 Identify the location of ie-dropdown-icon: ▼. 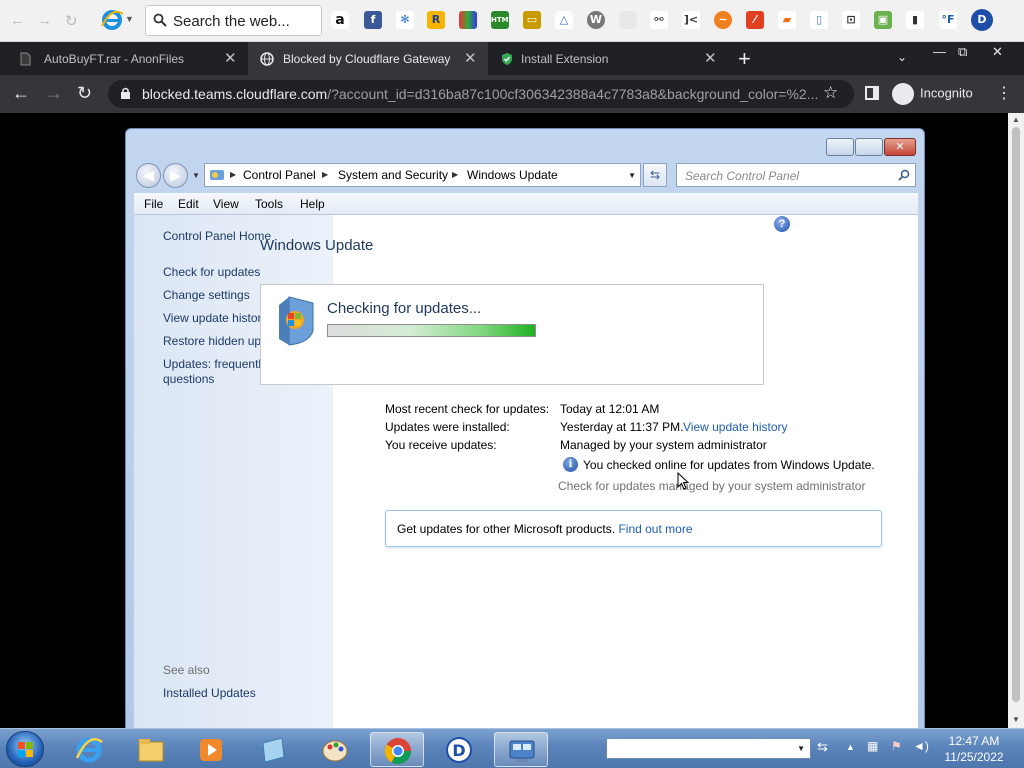
(129, 19).